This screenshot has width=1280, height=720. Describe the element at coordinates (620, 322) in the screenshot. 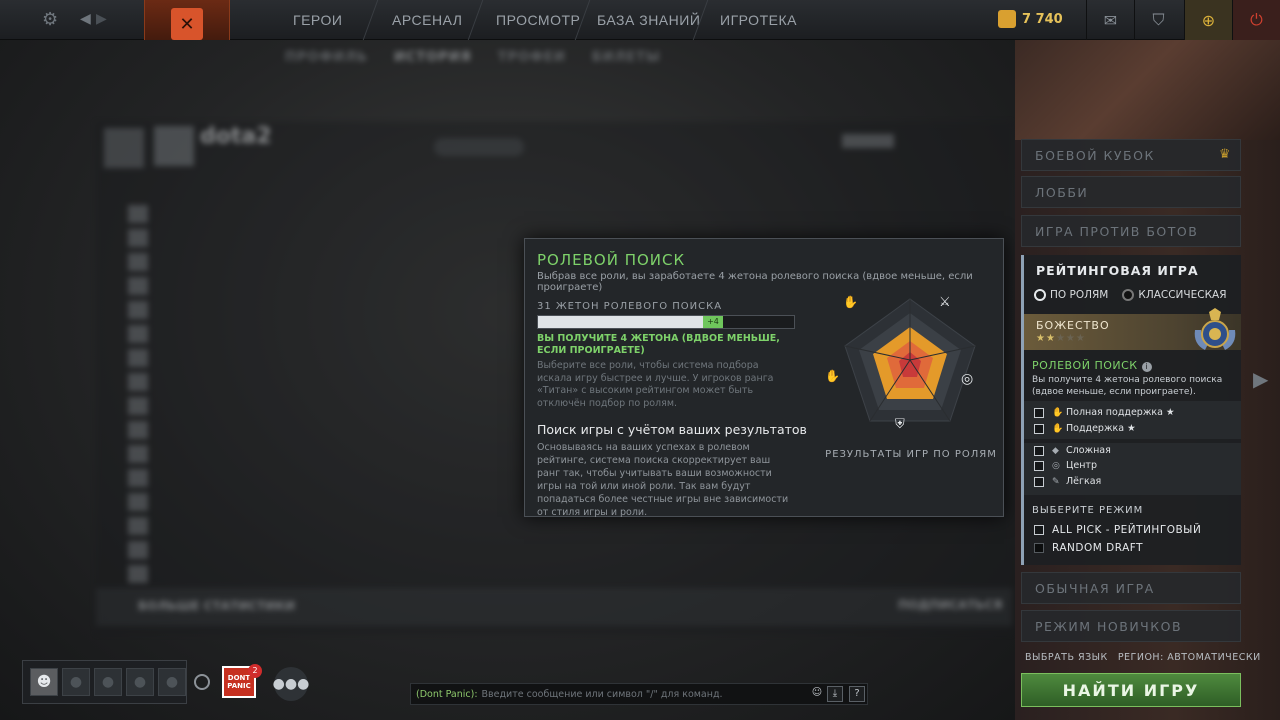

I see `token-progress-fill` at that location.